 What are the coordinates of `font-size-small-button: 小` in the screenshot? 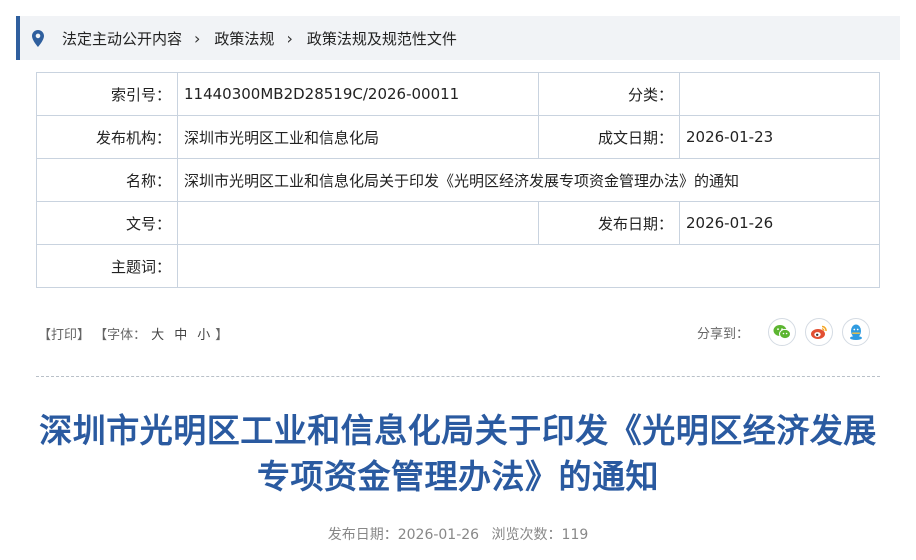 It's located at (203, 335).